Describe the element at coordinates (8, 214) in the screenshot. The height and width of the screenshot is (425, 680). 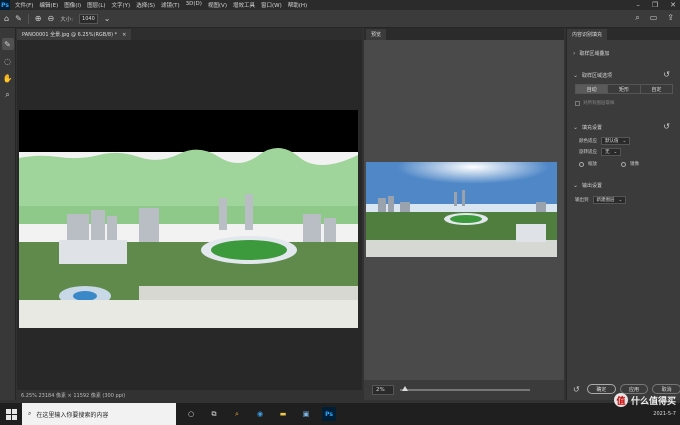
I see `tools-panel: ✎ ◌ ✋ ⌕` at that location.